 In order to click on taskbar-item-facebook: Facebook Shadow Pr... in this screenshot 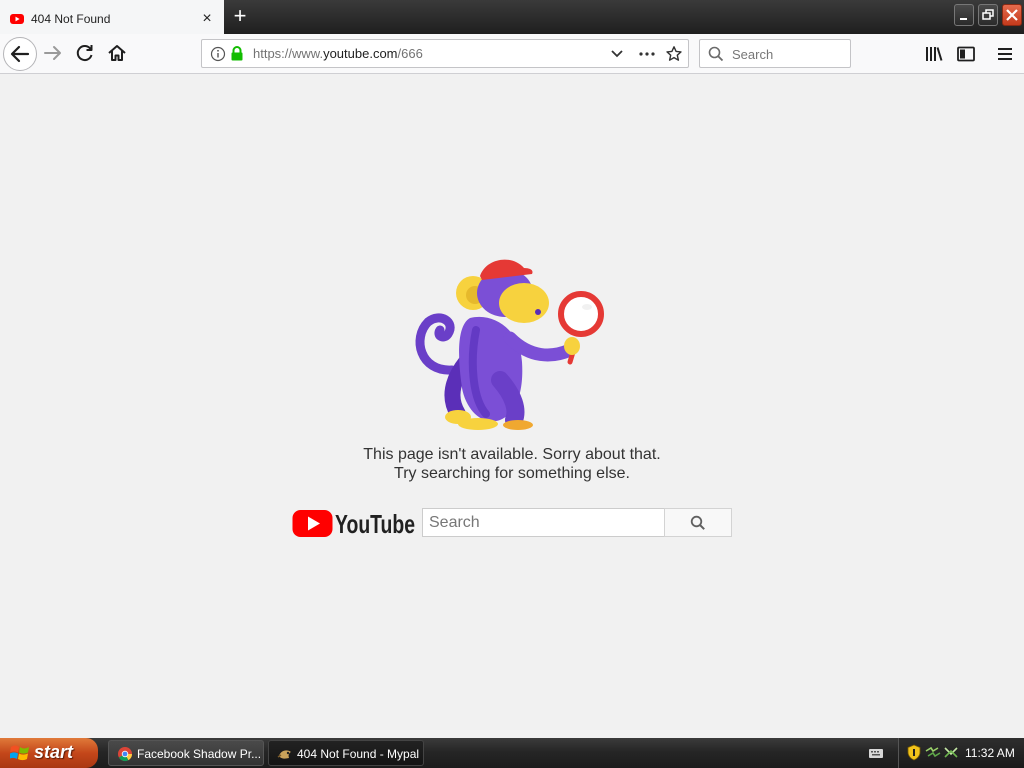, I will do `click(186, 753)`.